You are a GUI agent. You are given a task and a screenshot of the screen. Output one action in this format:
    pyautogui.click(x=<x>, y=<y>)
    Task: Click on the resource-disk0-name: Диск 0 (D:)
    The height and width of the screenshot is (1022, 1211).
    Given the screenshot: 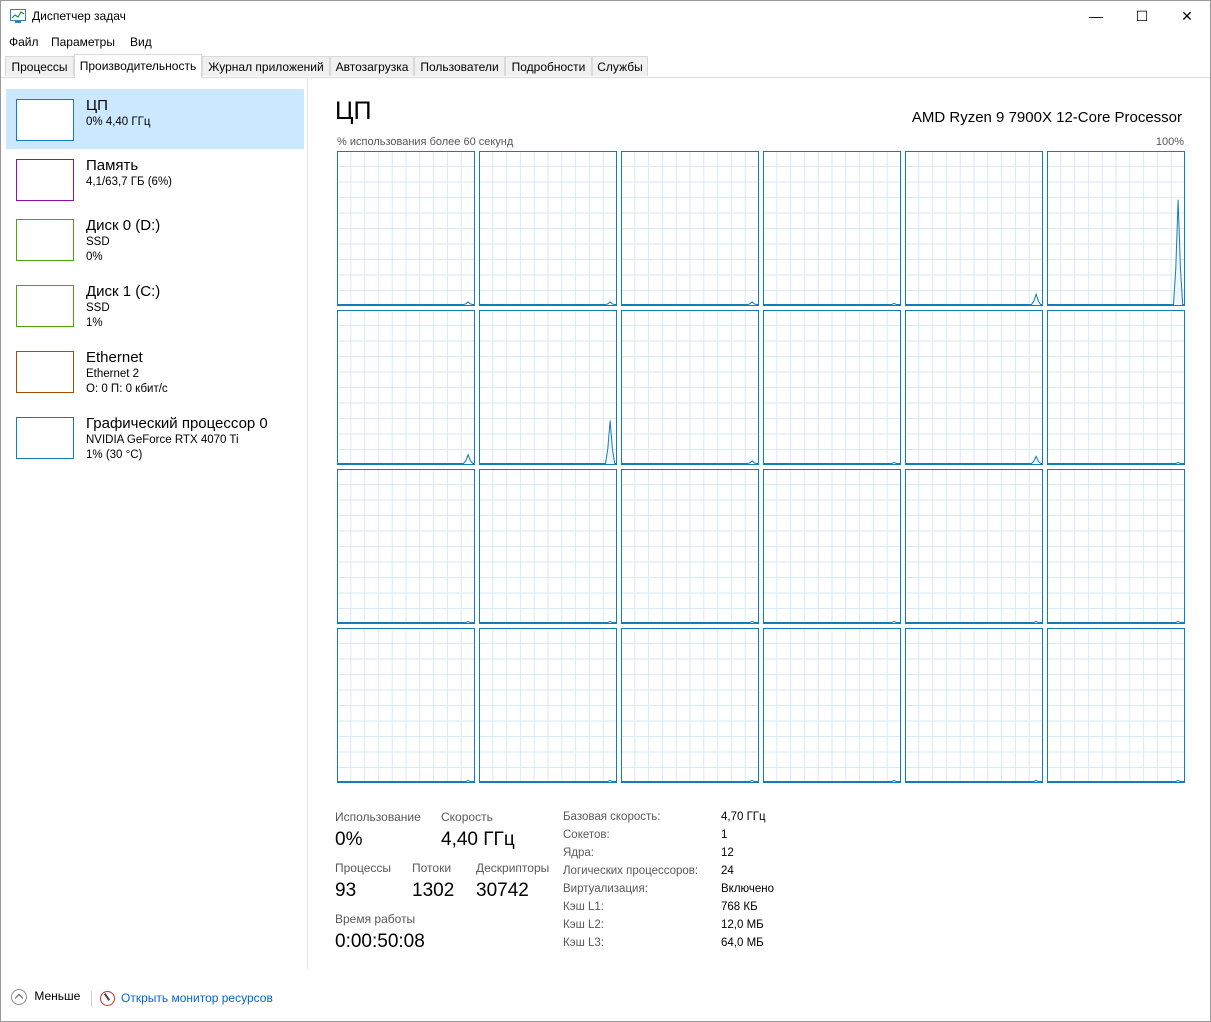 What is the action you would take?
    pyautogui.click(x=123, y=225)
    